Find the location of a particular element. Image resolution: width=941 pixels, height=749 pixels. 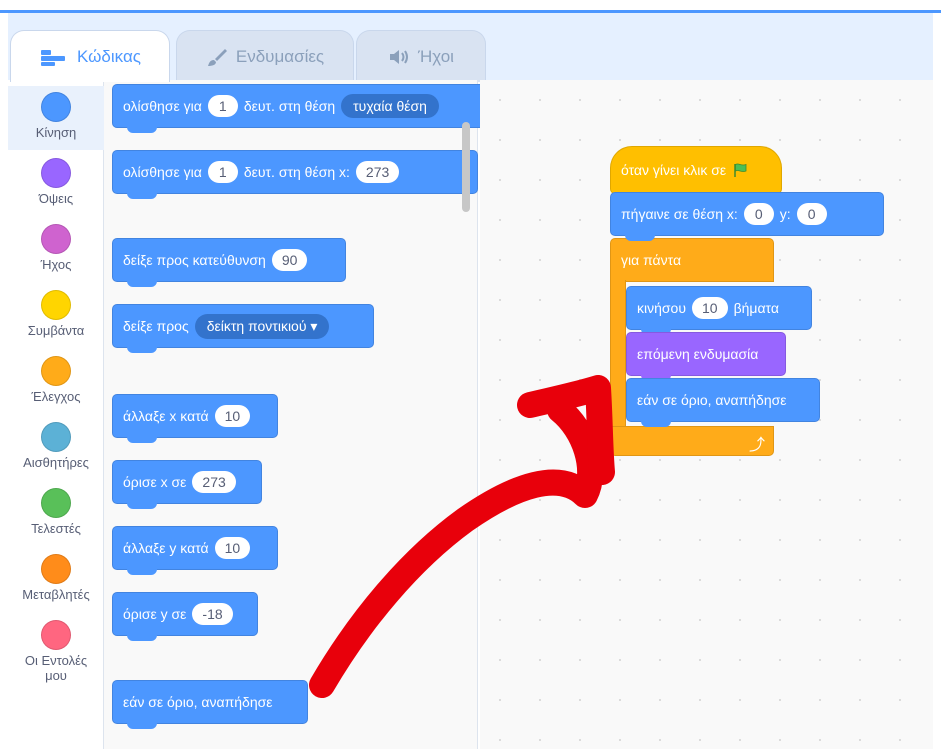

block-bounce: εάν σε όριο, αναπήδησε is located at coordinates (210, 704).